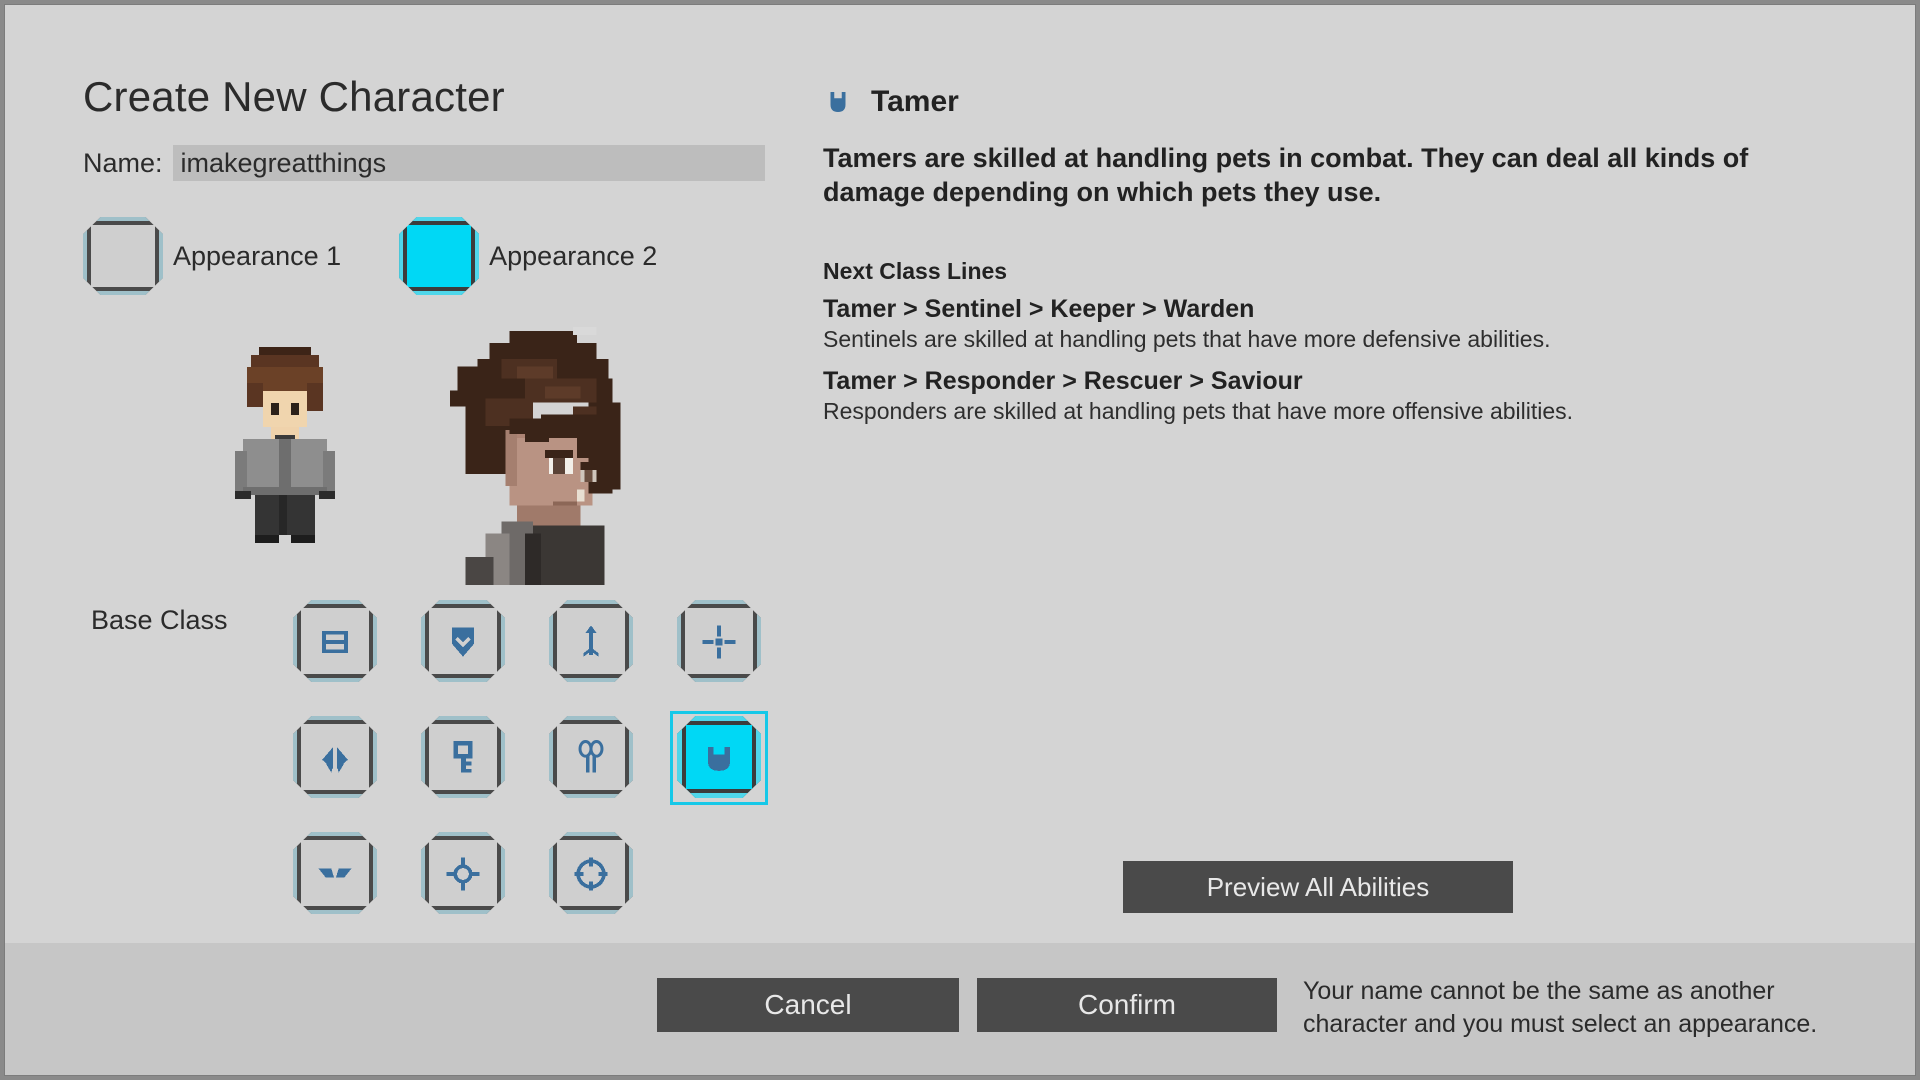 This screenshot has width=1920, height=1080. I want to click on crosshair-icon, so click(719, 642).